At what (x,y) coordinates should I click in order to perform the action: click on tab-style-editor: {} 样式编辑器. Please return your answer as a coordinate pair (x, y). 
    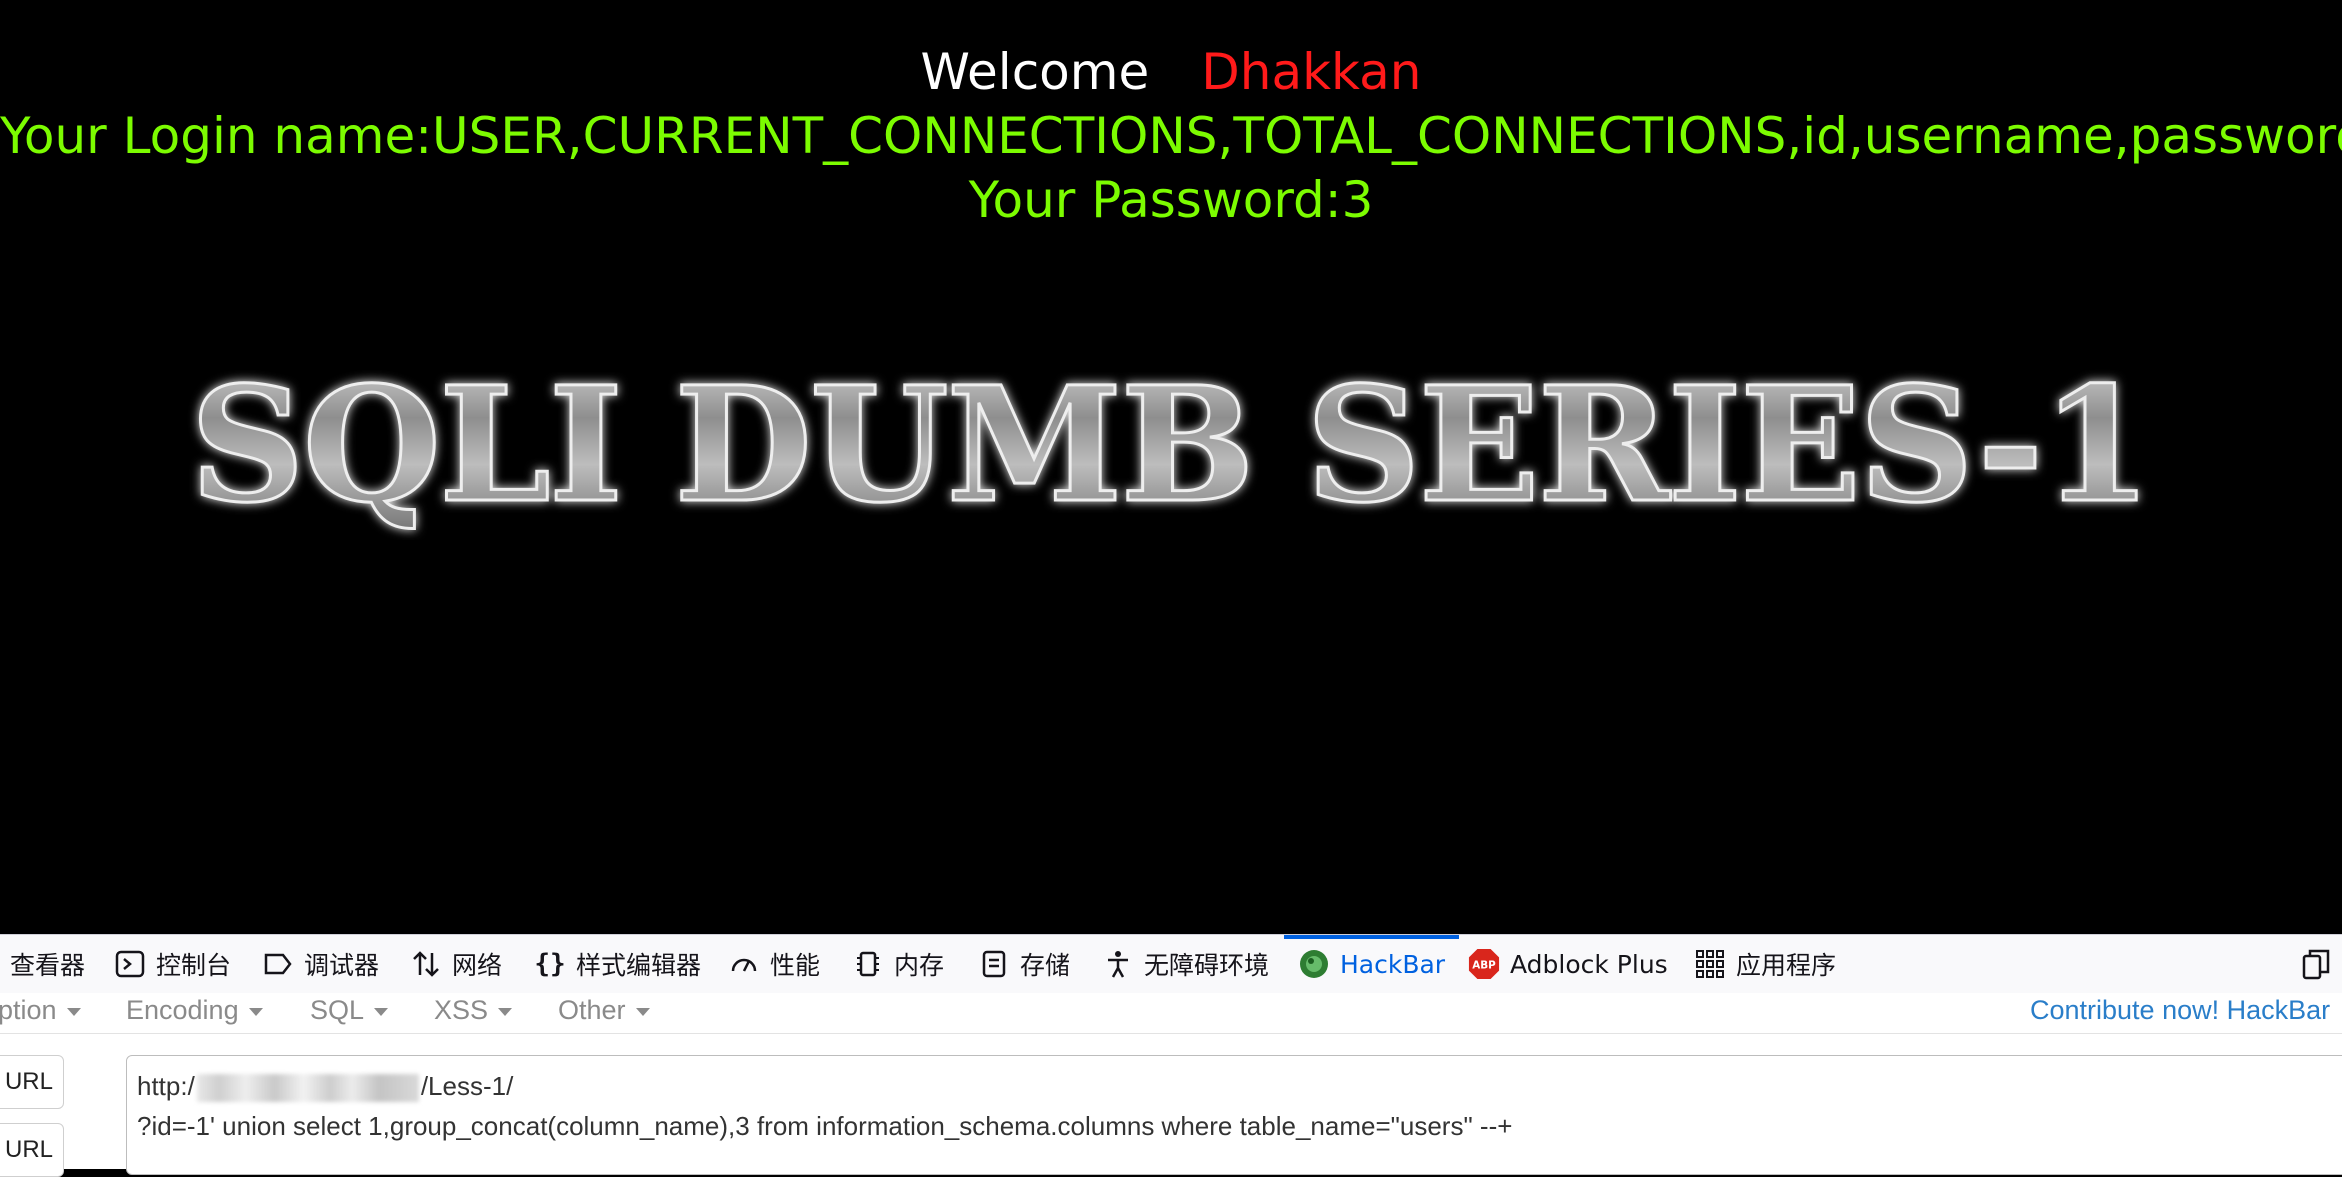
    Looking at the image, I should click on (617, 964).